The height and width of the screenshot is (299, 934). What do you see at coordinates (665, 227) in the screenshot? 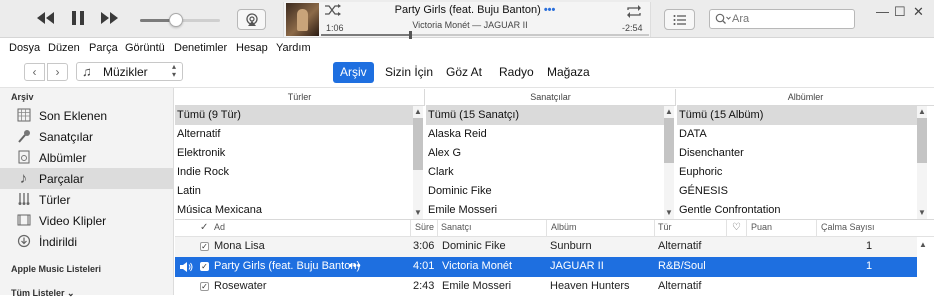
I see `column-header-genre: Tür` at bounding box center [665, 227].